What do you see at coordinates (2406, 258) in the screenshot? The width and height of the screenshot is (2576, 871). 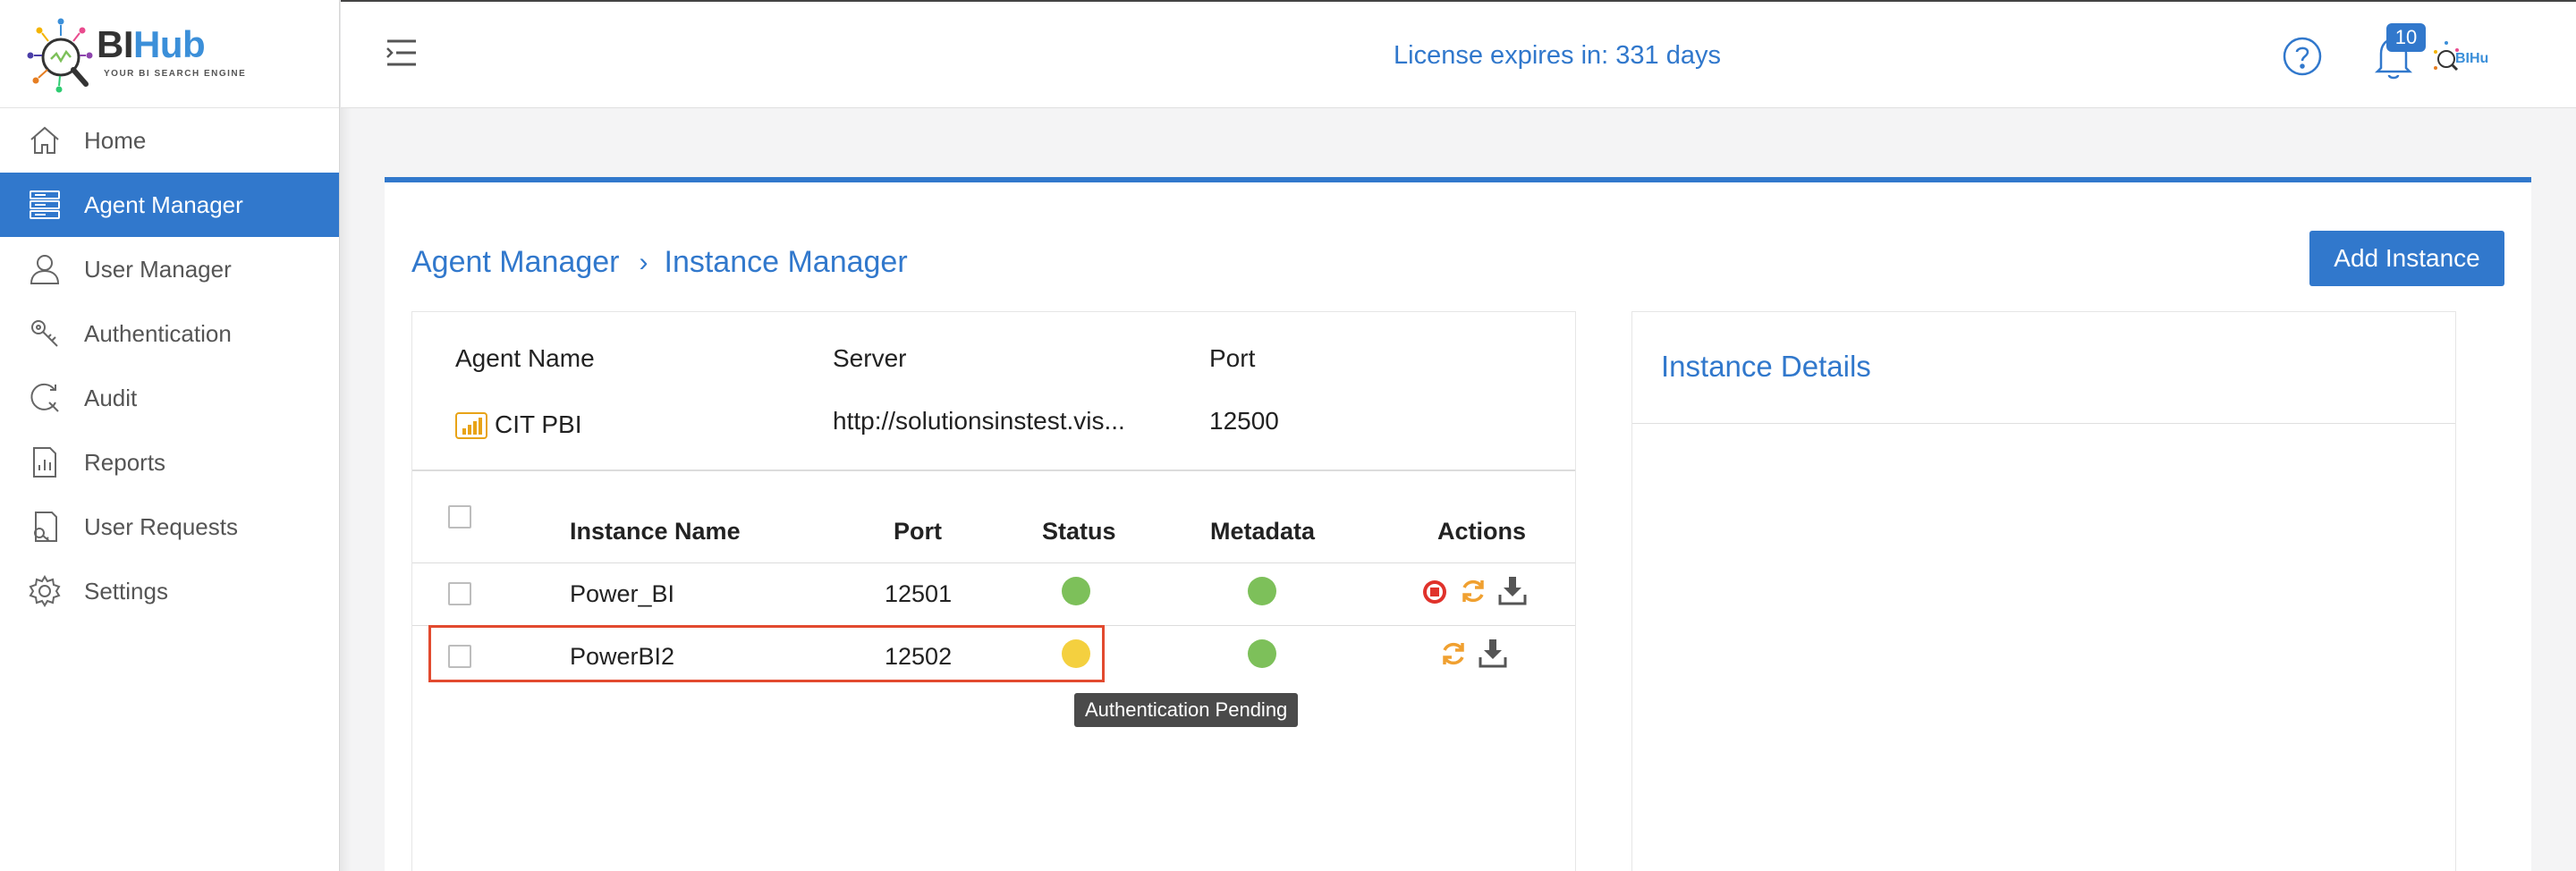 I see `add-instance-button: Add Instance` at bounding box center [2406, 258].